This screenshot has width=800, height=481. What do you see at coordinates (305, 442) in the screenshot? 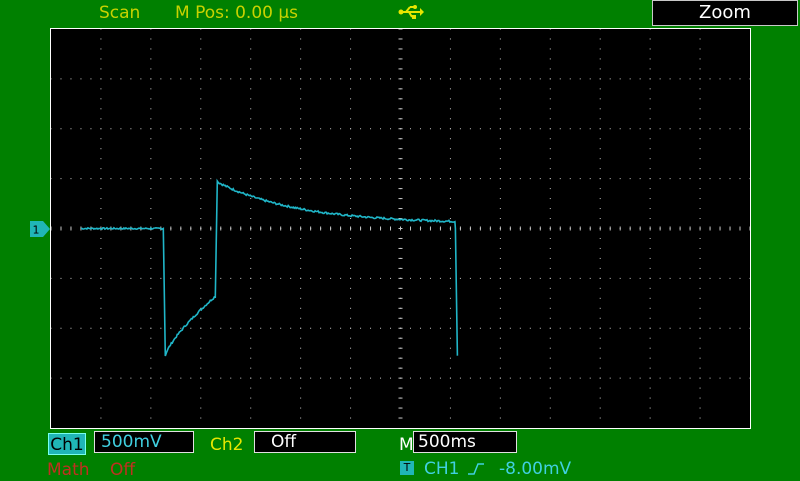
I see `ch2-state: Off` at bounding box center [305, 442].